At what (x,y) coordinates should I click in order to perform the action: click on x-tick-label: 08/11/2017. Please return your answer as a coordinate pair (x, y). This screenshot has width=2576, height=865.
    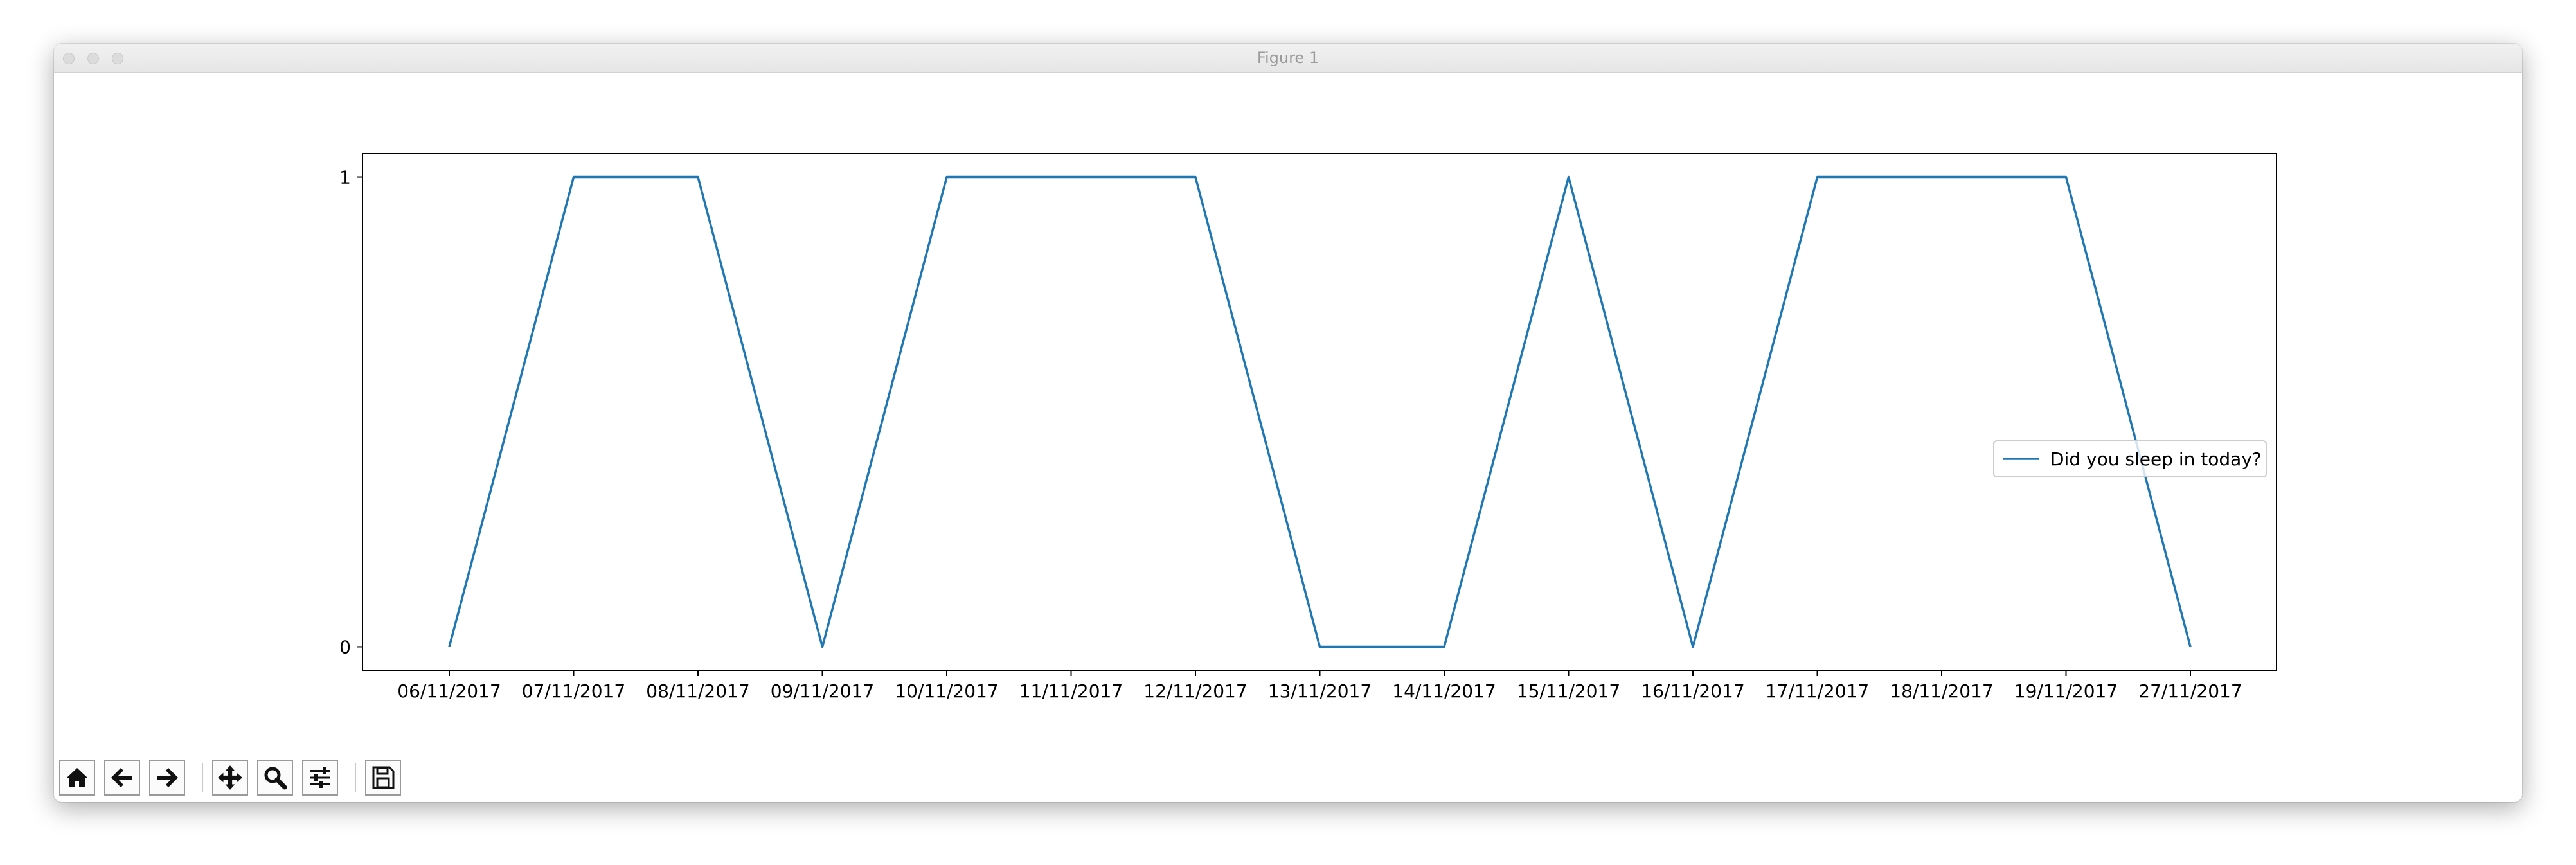
    Looking at the image, I should click on (697, 691).